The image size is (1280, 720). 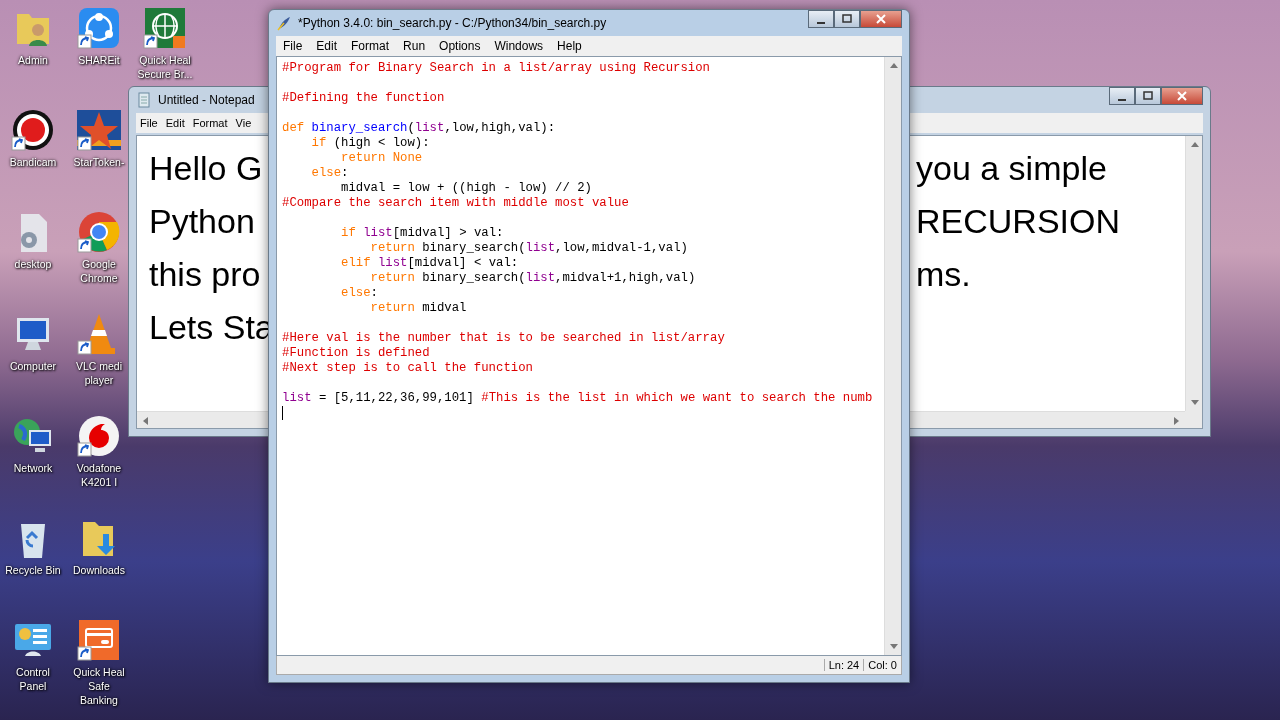 I want to click on code-token: ,midval+1,high,val), so click(x=625, y=278).